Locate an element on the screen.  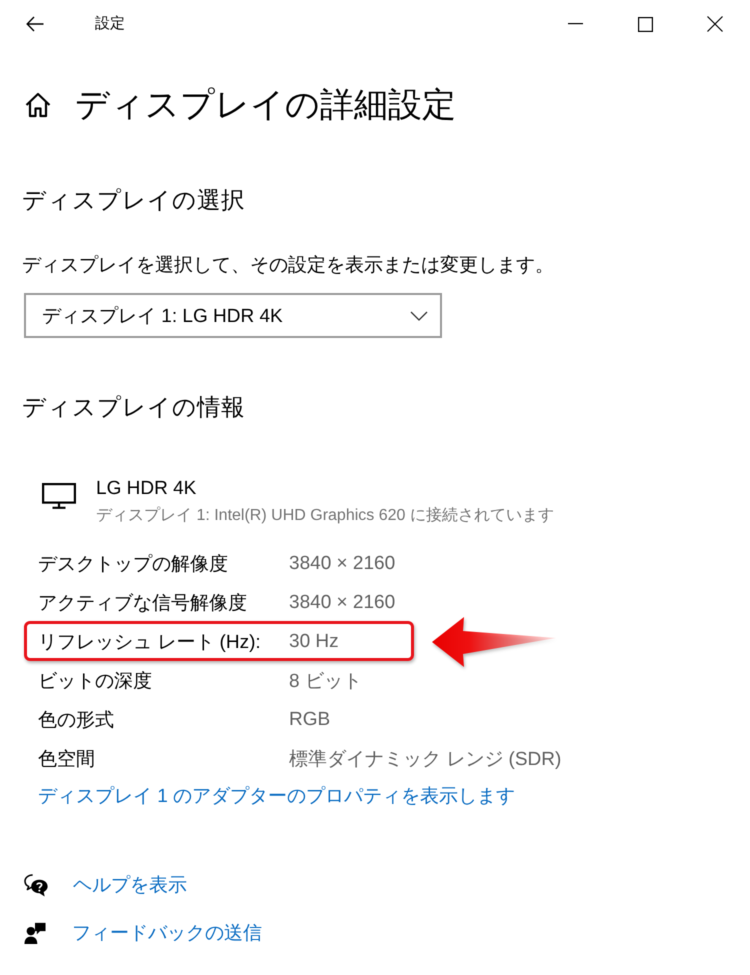
info-label: アクティブな信号解像度 is located at coordinates (143, 604).